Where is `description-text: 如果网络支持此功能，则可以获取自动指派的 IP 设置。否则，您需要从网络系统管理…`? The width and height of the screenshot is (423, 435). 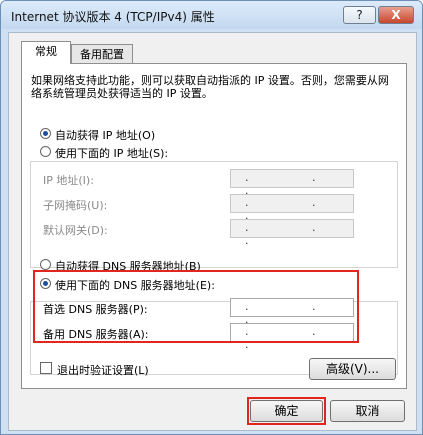
description-text: 如果网络支持此功能，则可以获取自动指派的 IP 设置。否则，您需要从网络系统管理… is located at coordinates (210, 87).